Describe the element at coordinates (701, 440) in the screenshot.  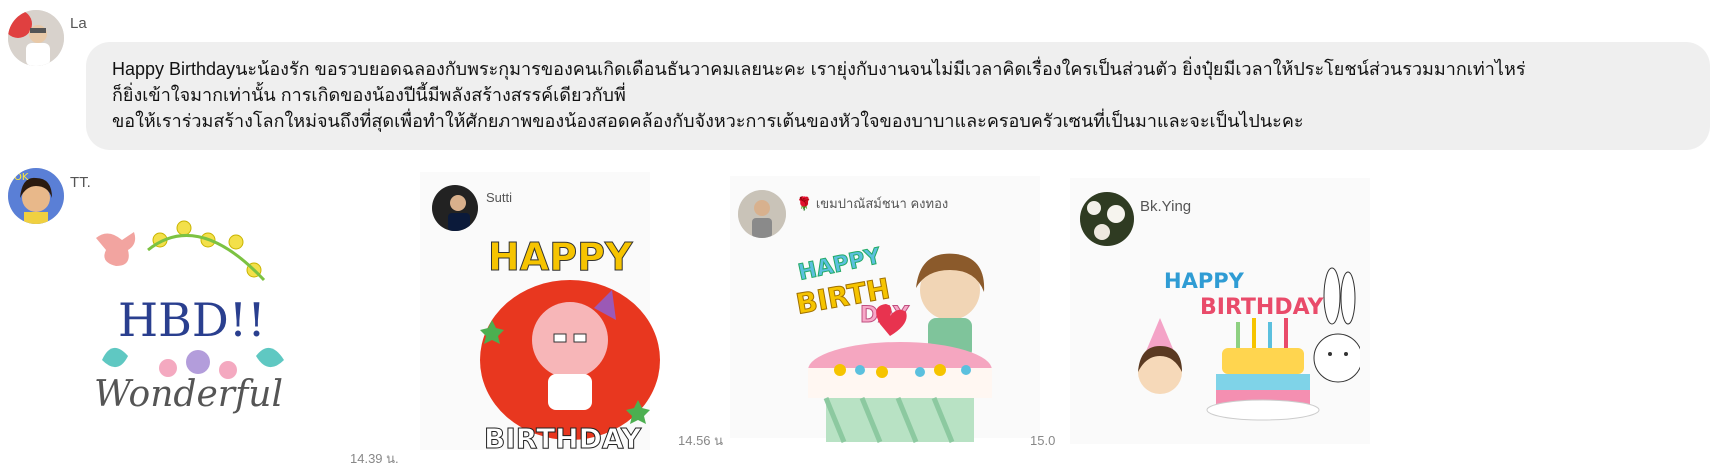
I see `timestamp: 14.56 น` at that location.